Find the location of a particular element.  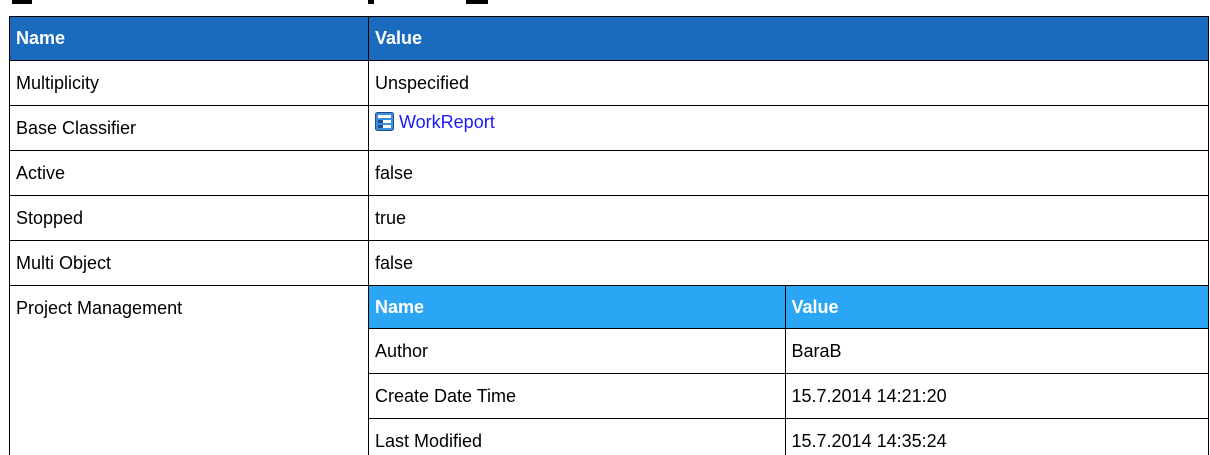

table-row: Multi Object false is located at coordinates (609, 263).